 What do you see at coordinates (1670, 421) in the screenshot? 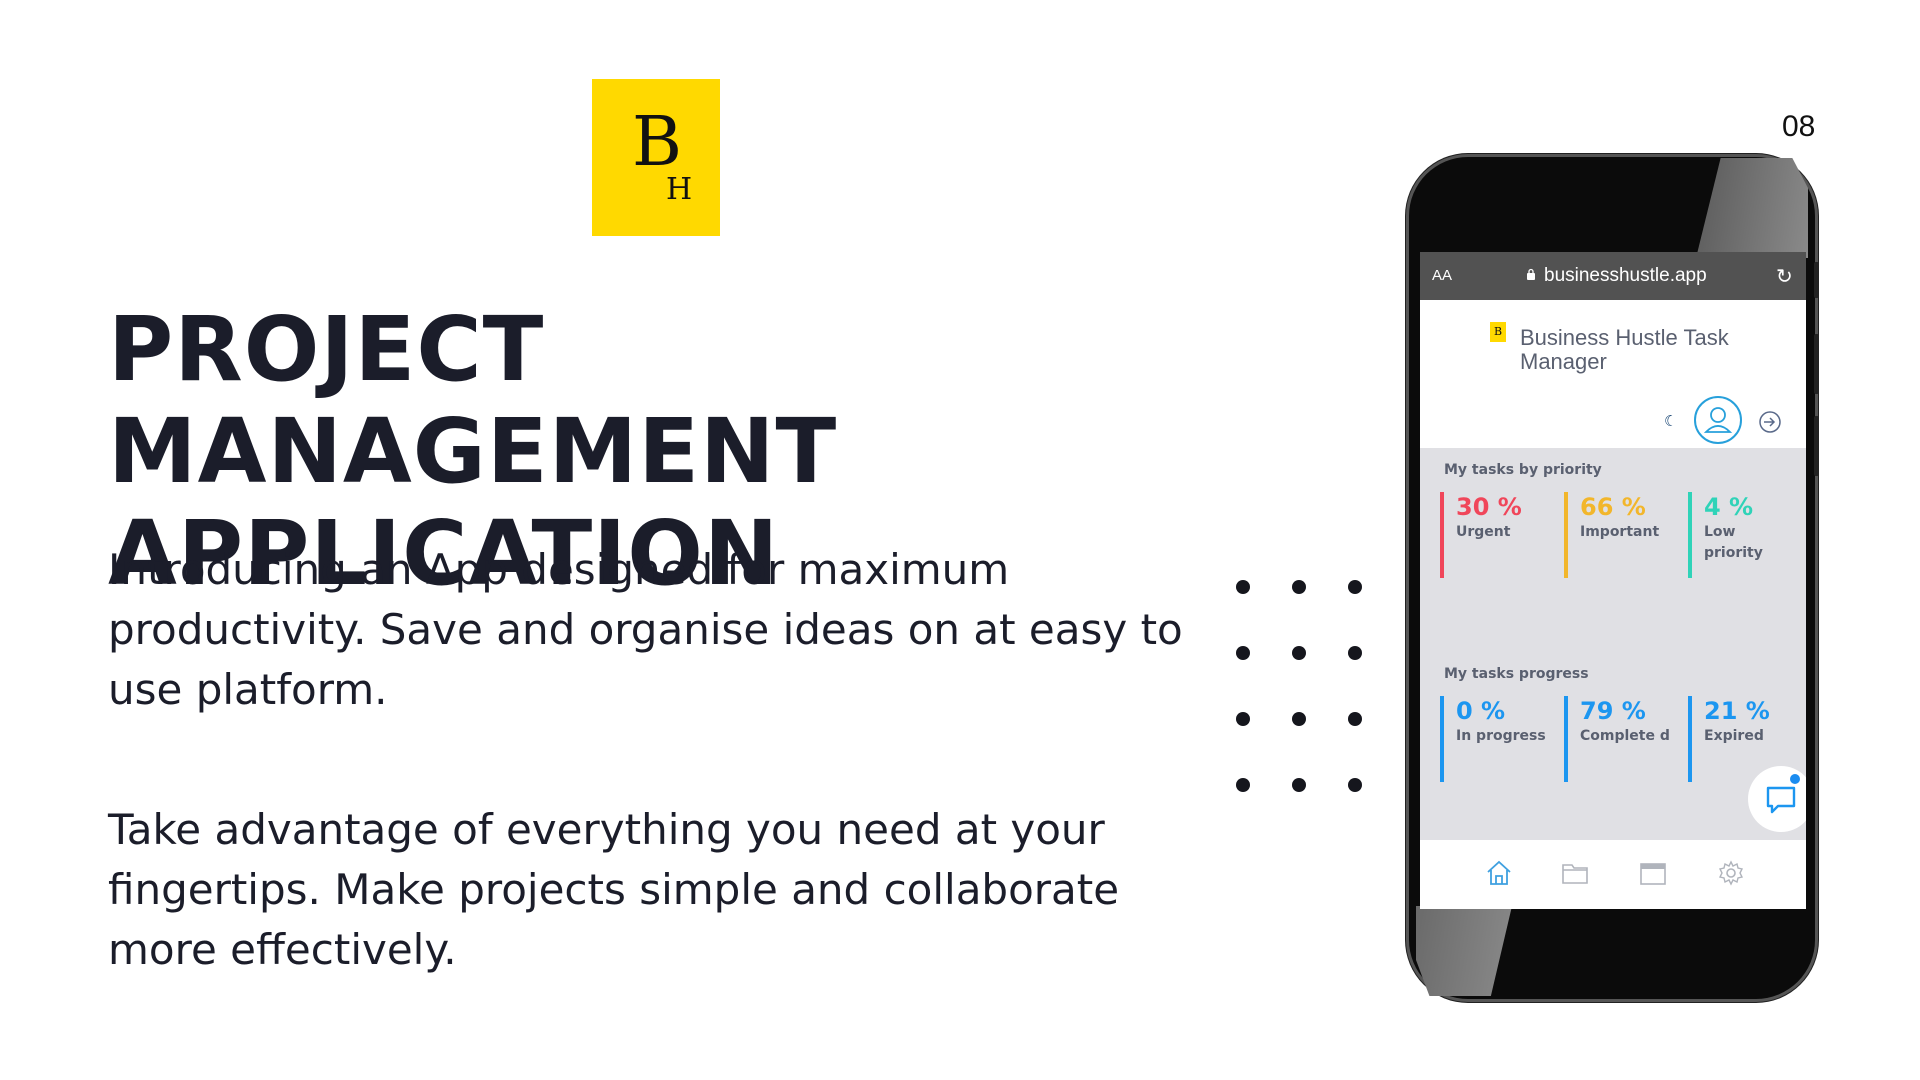
I see `moon-icon: ☾` at bounding box center [1670, 421].